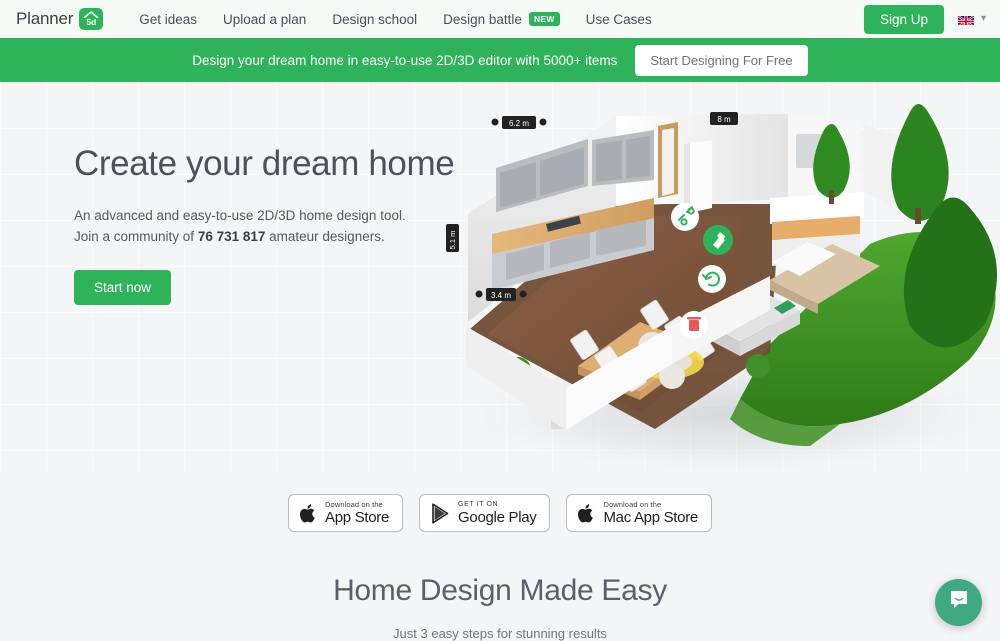 The width and height of the screenshot is (1000, 641). I want to click on google-play-top-label: GET IT ON, so click(478, 504).